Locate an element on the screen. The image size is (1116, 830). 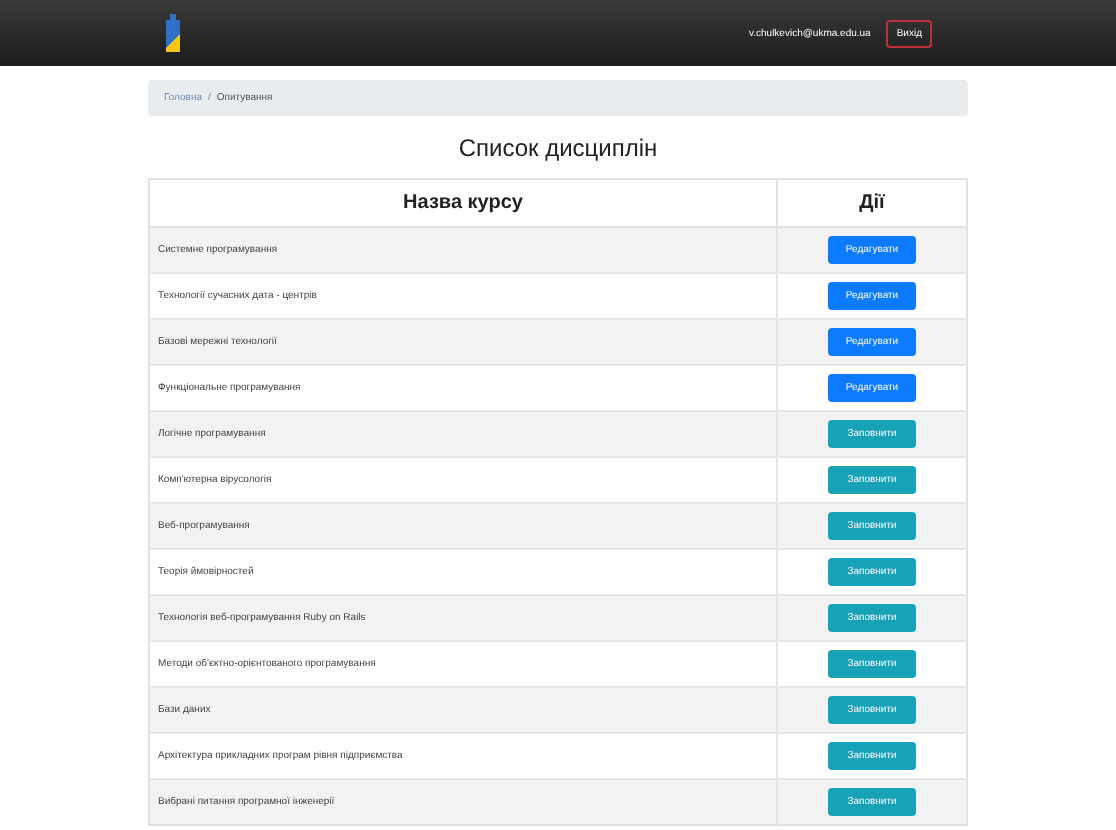
logo-icon is located at coordinates (173, 33).